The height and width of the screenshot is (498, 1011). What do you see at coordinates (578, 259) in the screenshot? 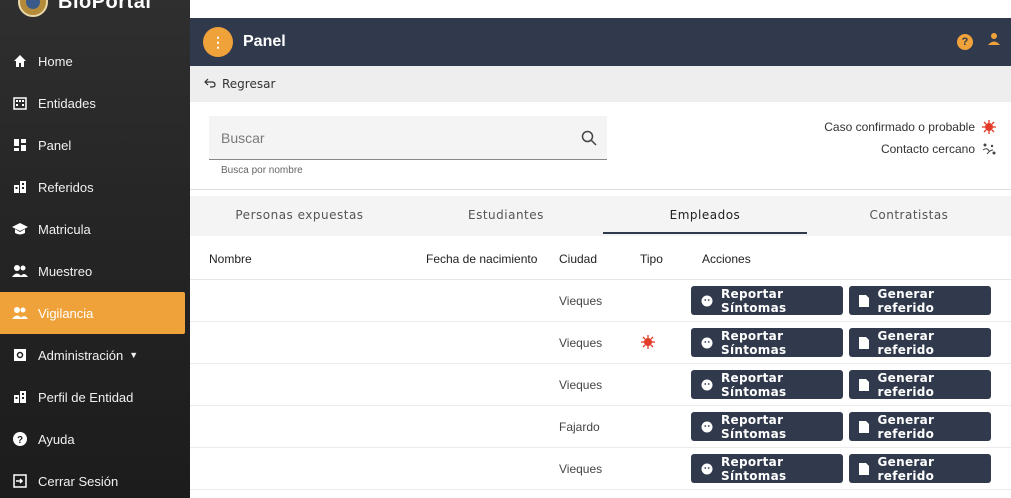
I see `column-header-ciudad: Ciudad` at bounding box center [578, 259].